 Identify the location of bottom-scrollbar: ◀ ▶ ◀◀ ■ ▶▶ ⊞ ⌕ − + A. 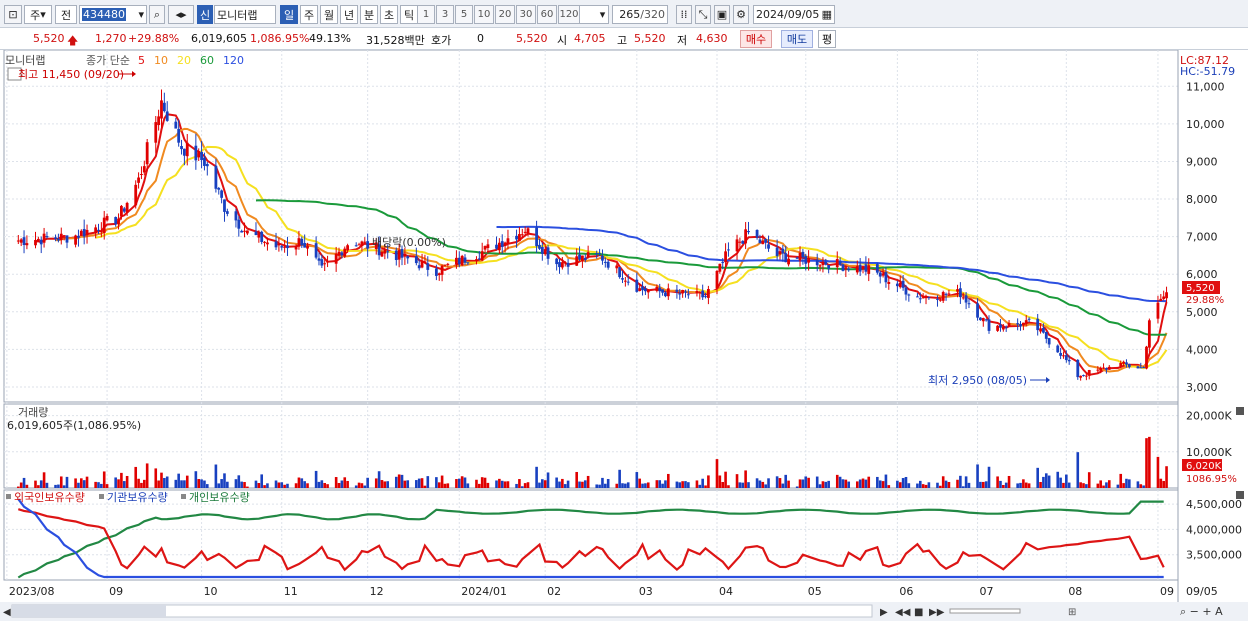
(624, 611).